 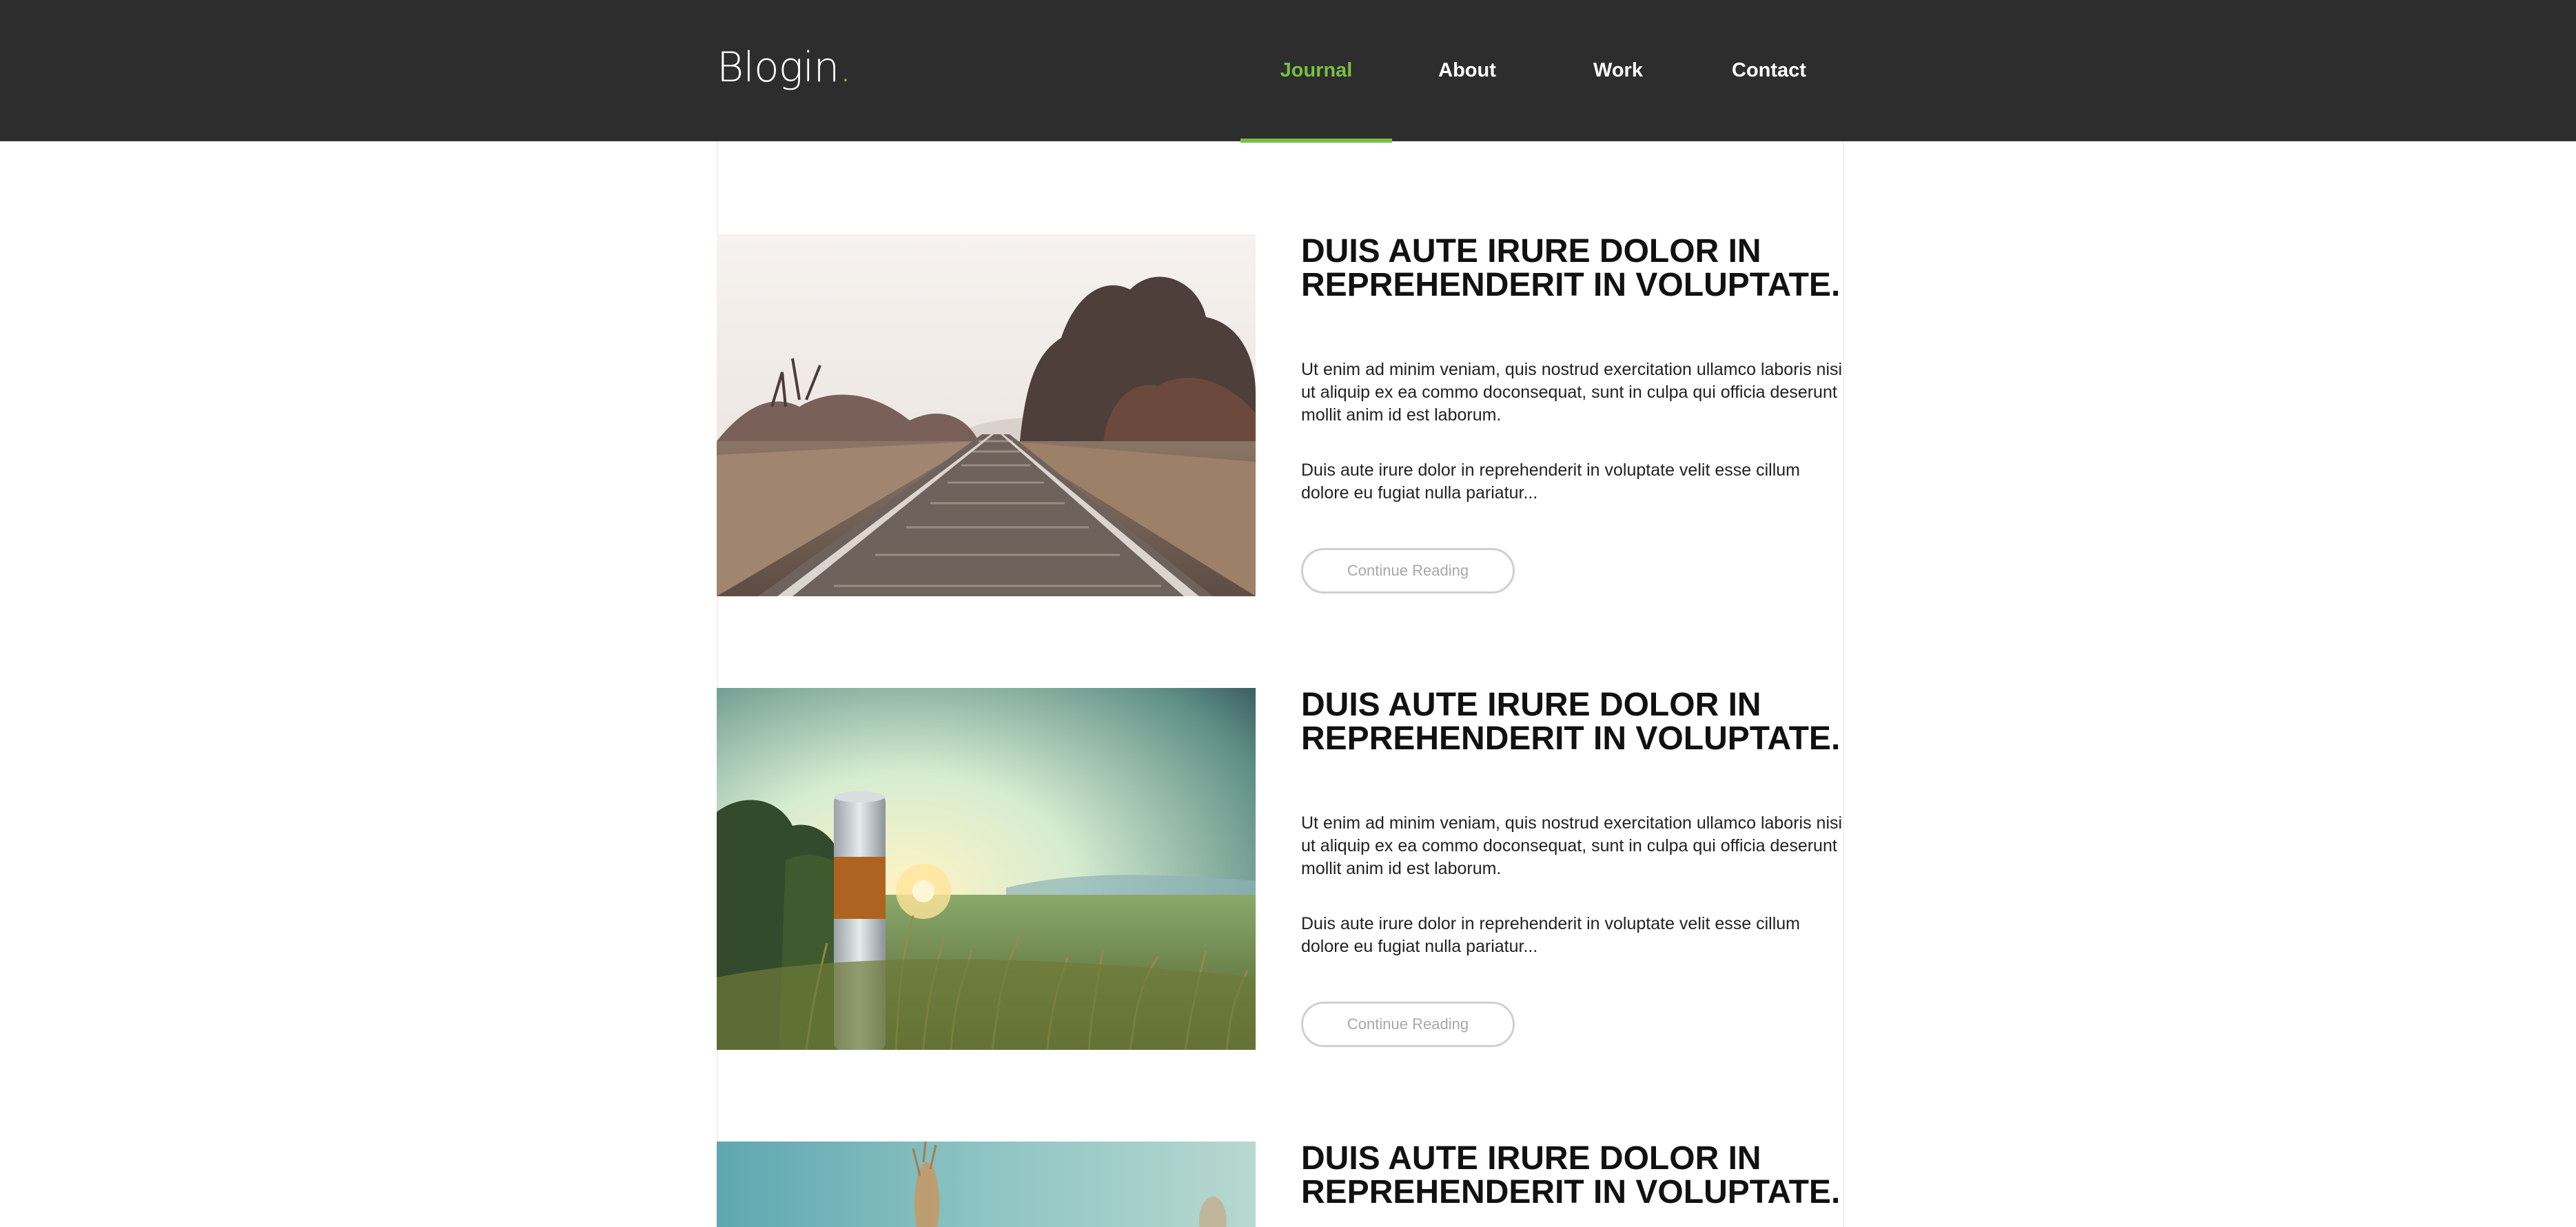 I want to click on nav-item-label: About, so click(x=1467, y=70).